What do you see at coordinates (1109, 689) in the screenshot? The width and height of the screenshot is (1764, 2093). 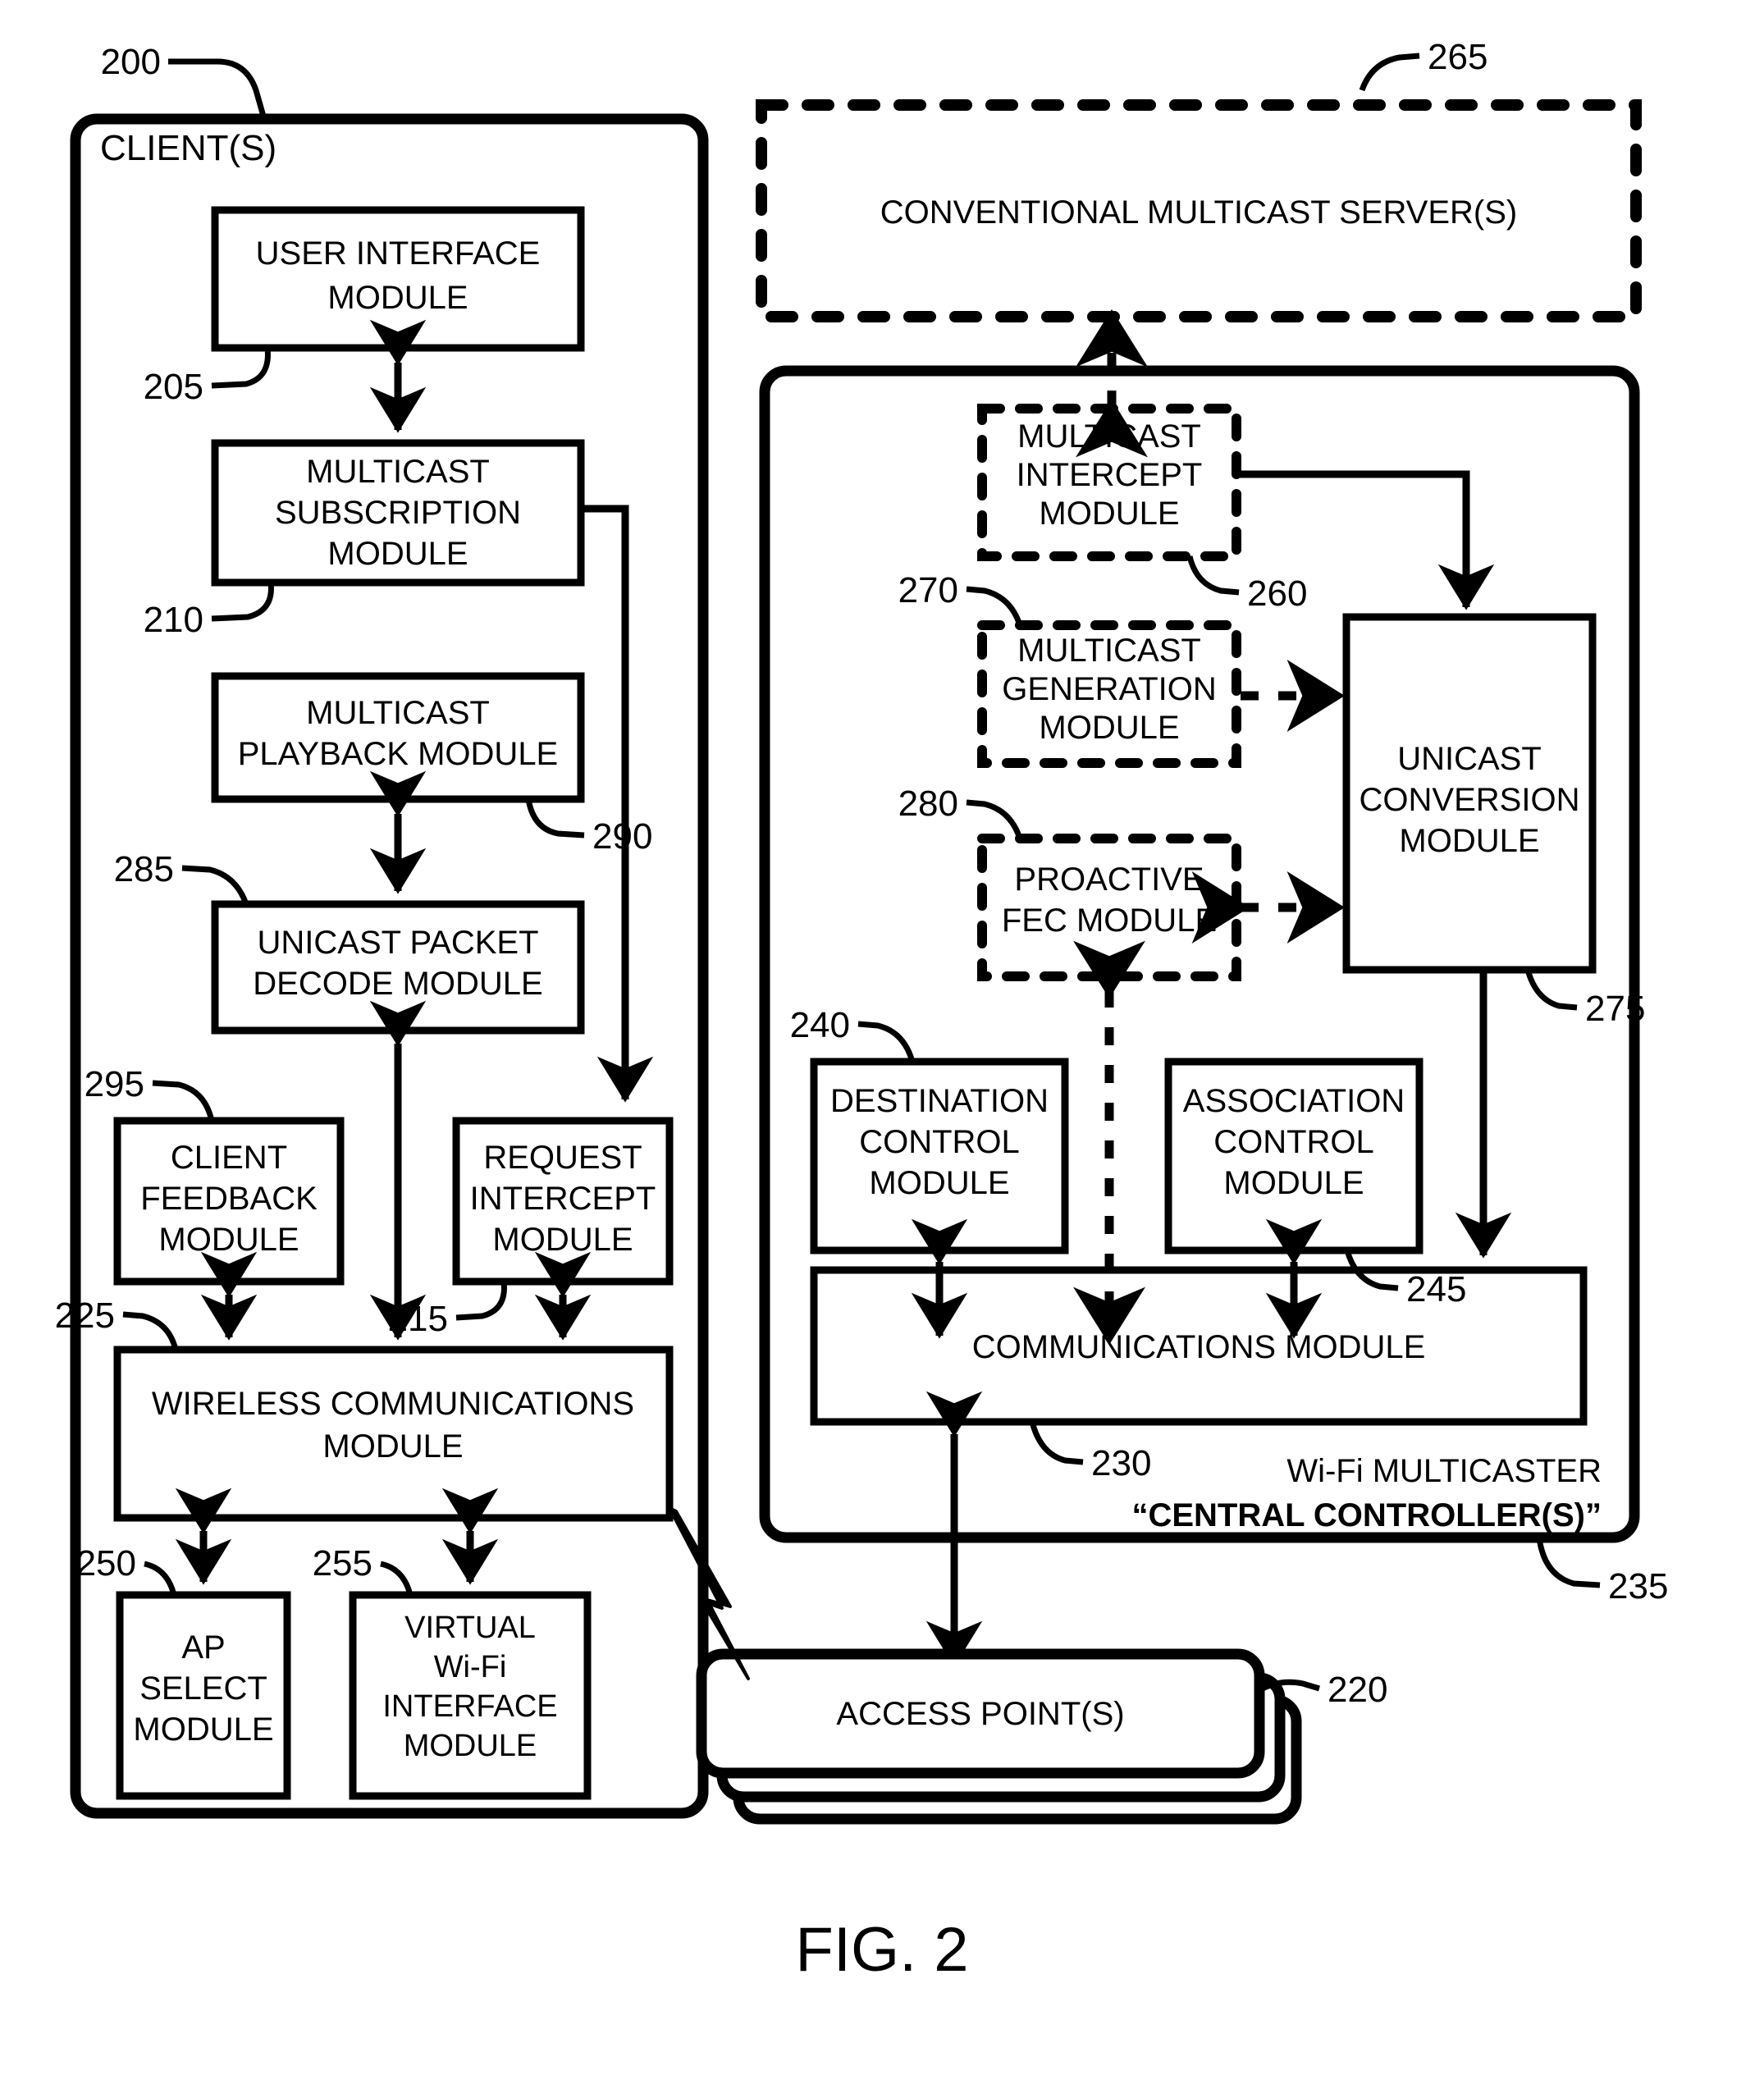 I see `multicast-generation-module-label-2: GENERATION` at bounding box center [1109, 689].